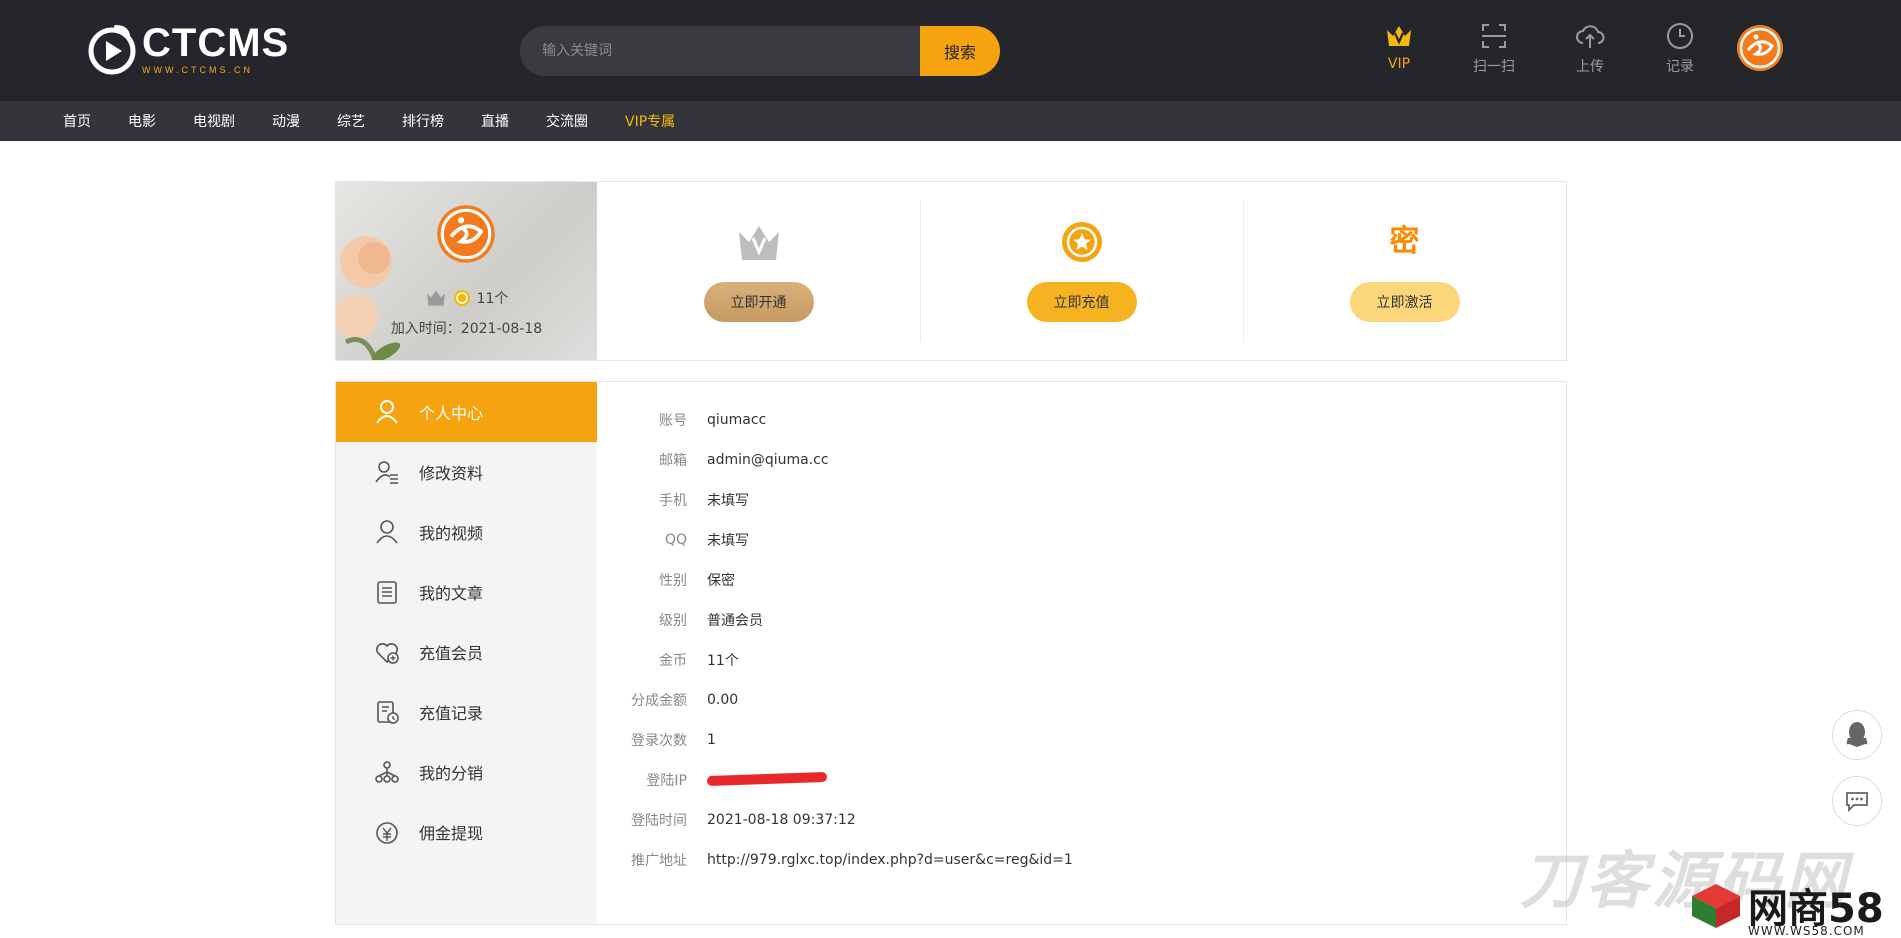 This screenshot has height=938, width=1901. What do you see at coordinates (216, 43) in the screenshot?
I see `logo-title: CTCMS` at bounding box center [216, 43].